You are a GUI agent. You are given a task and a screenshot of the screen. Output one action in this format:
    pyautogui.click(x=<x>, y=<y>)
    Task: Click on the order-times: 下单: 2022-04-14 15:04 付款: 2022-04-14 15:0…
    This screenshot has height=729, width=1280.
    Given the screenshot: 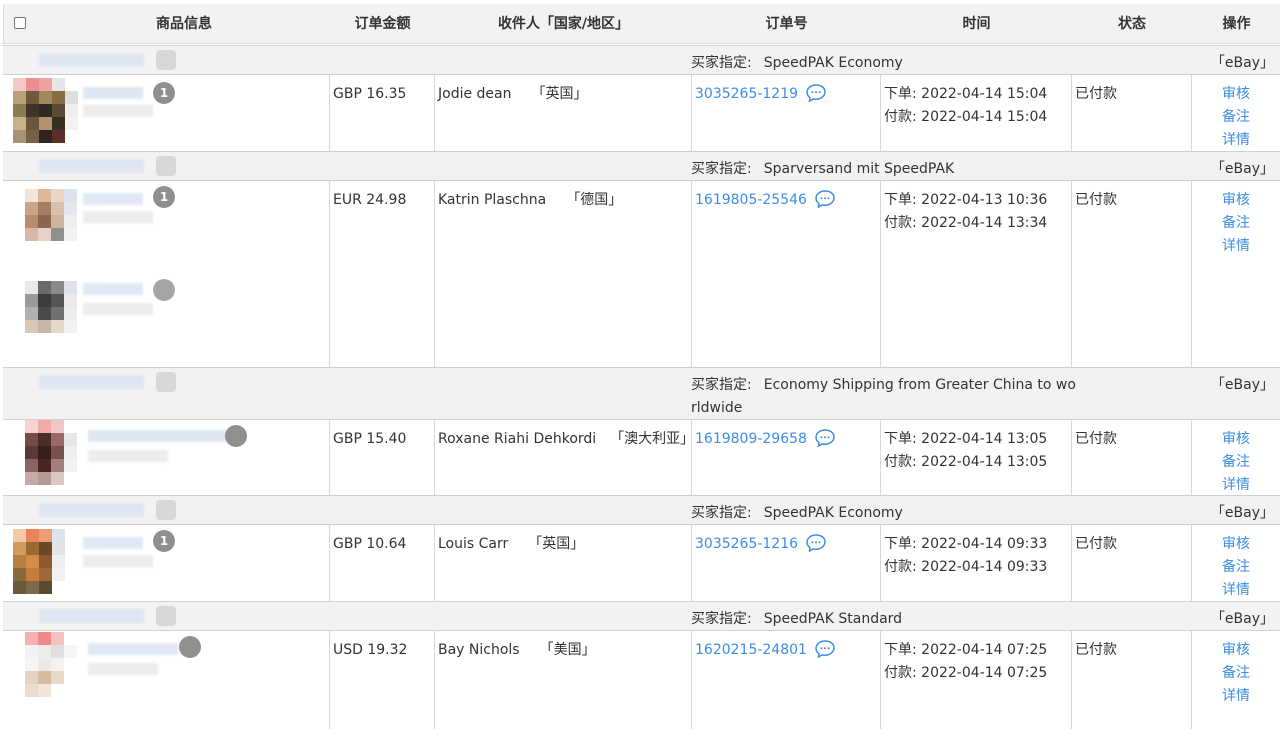 What is the action you would take?
    pyautogui.click(x=966, y=105)
    